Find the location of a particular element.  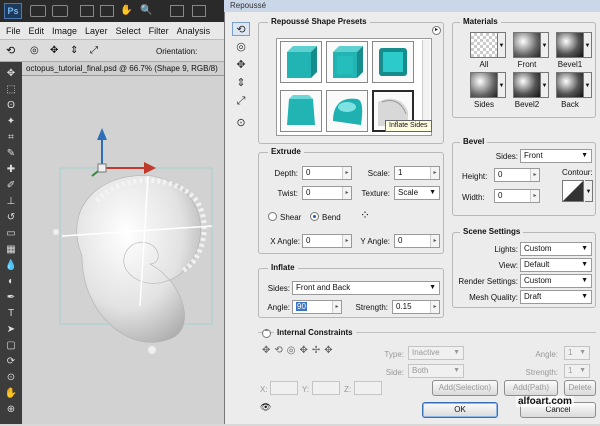

render-settings-dropdown: Custom ▼ is located at coordinates (556, 281).